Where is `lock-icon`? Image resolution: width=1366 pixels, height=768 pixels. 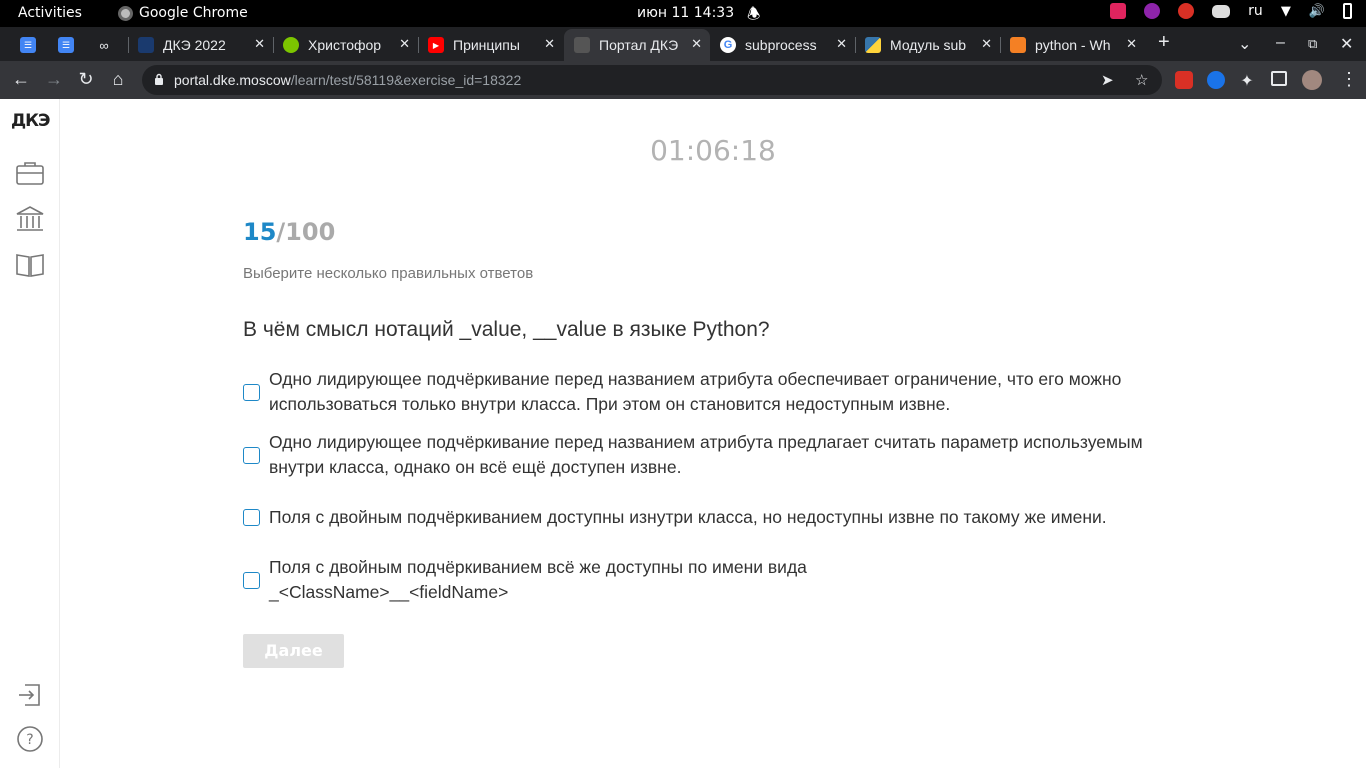
lock-icon is located at coordinates (159, 79).